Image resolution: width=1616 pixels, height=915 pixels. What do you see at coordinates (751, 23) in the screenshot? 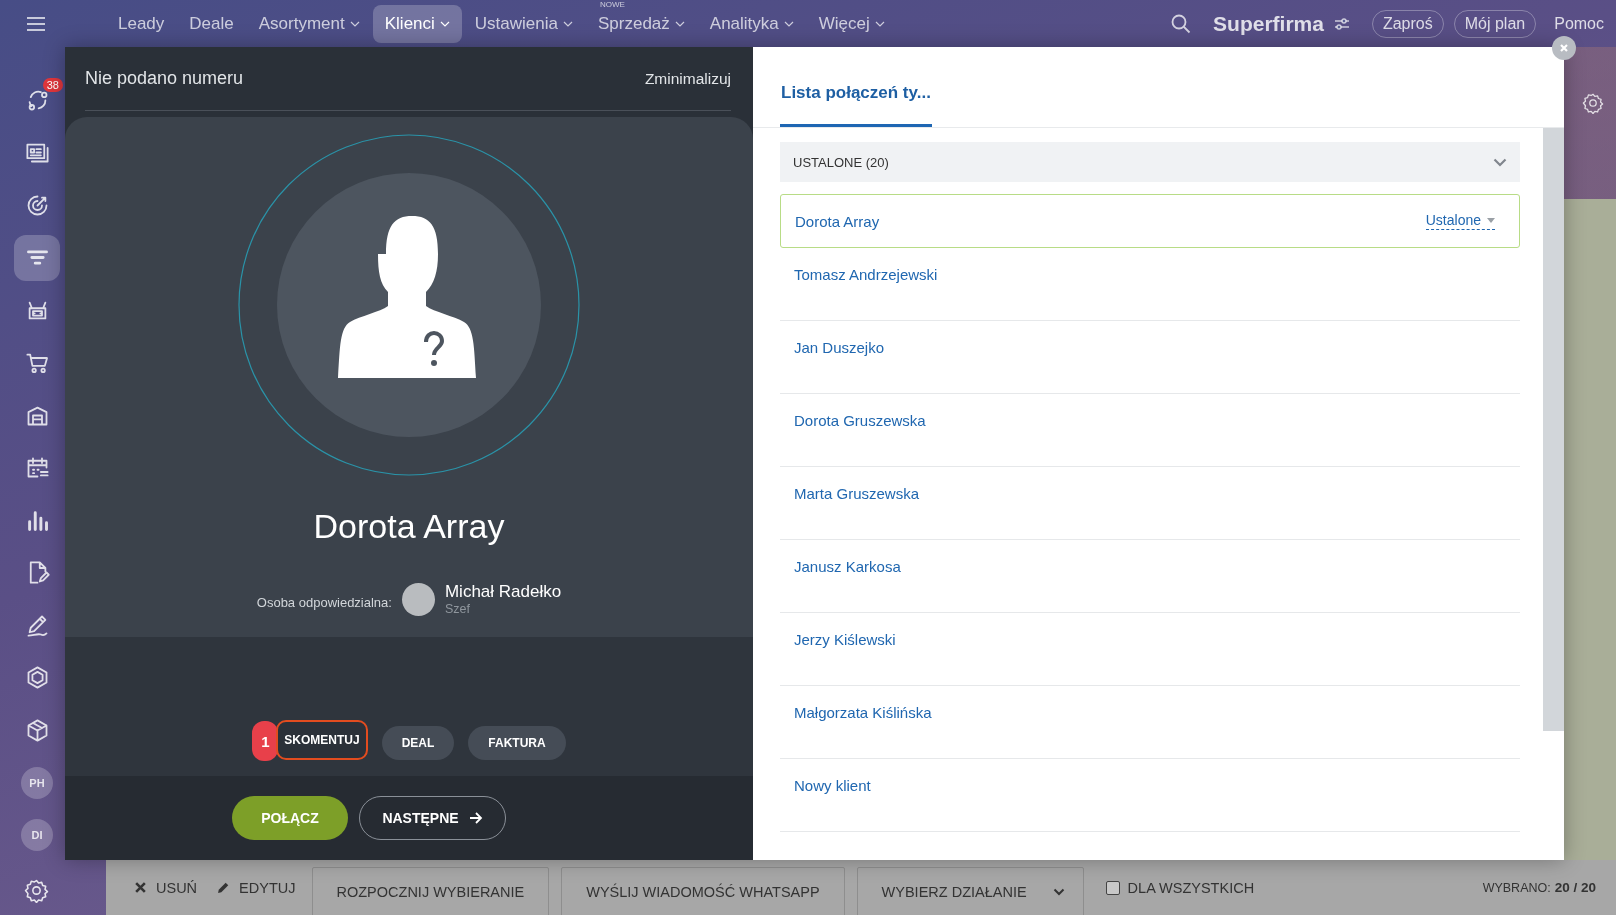
I see `nav-tab: Analityka` at bounding box center [751, 23].